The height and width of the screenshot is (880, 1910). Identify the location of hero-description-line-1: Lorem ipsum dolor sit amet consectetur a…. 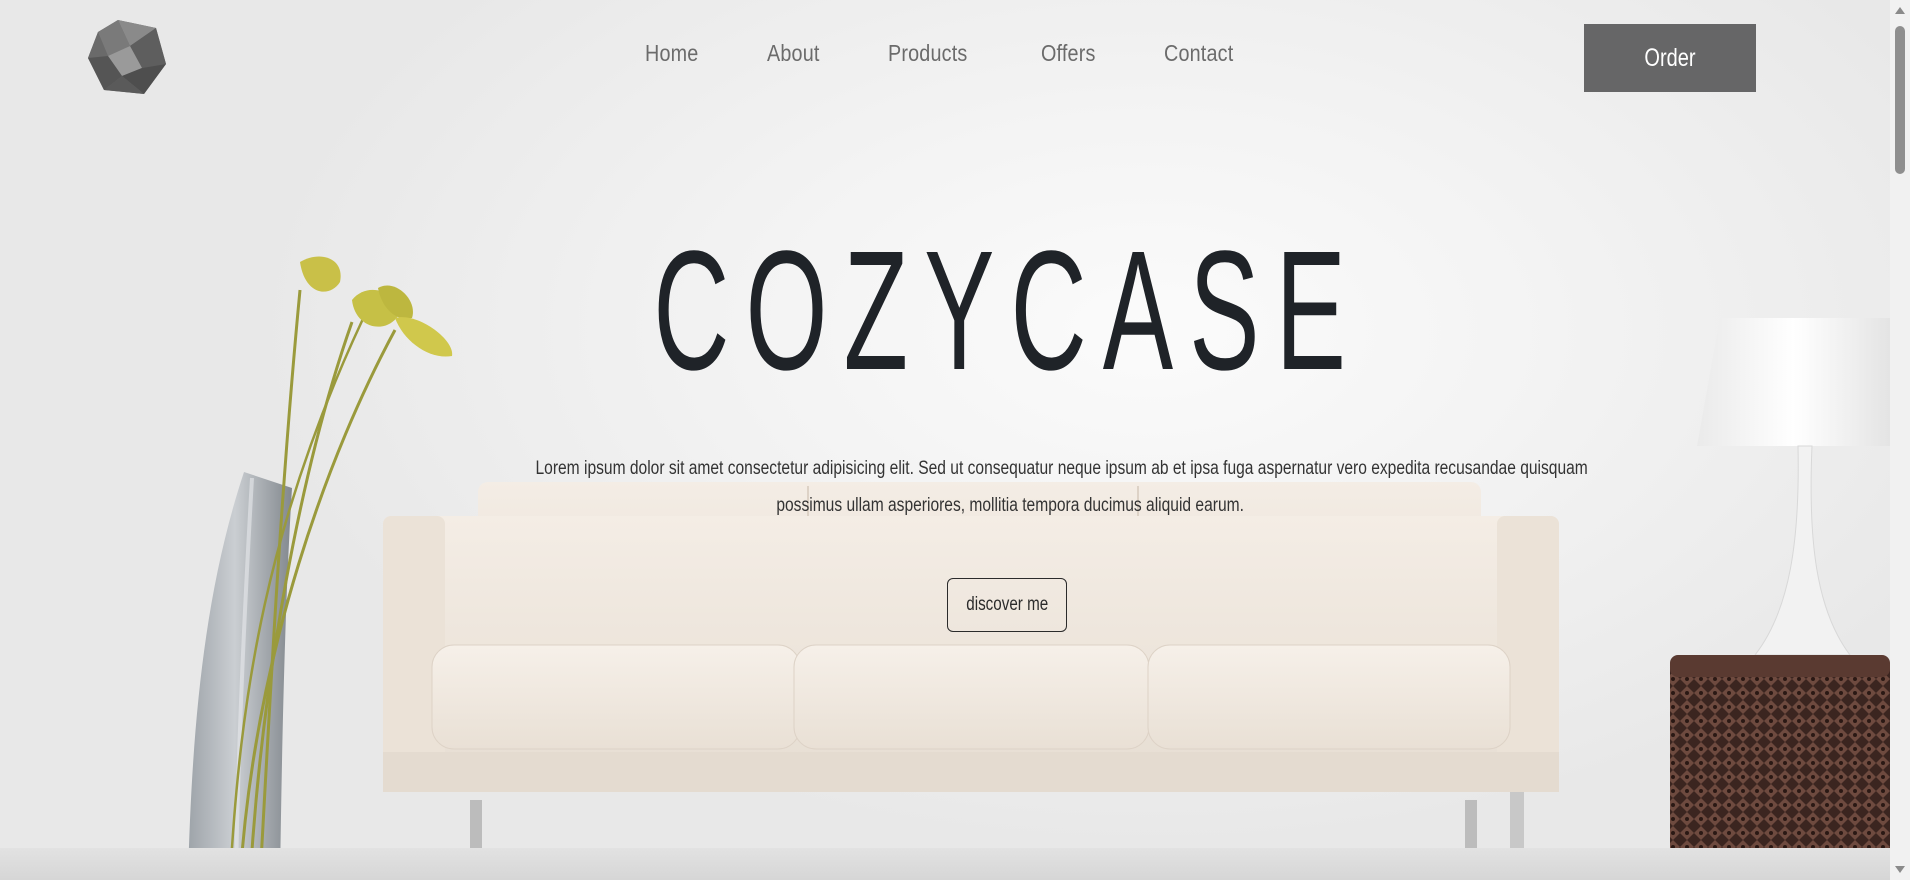
(1061, 468).